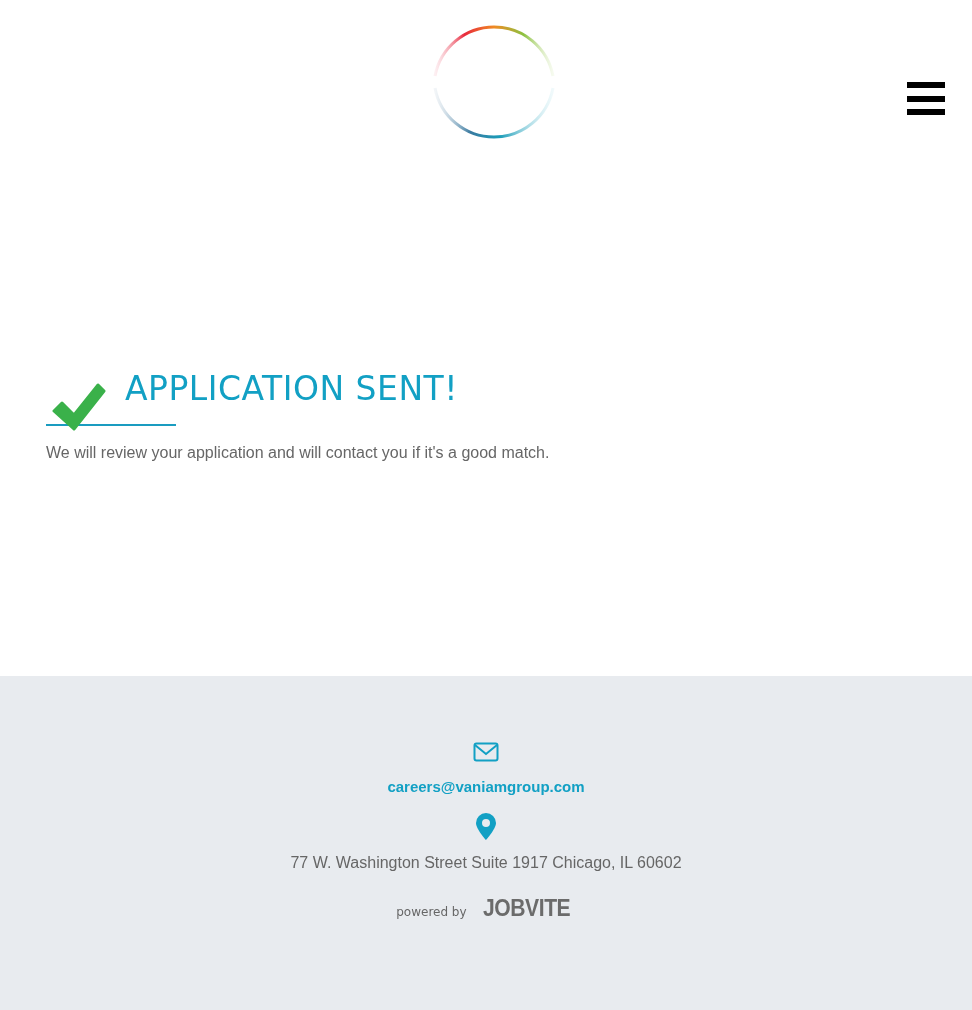  What do you see at coordinates (926, 98) in the screenshot?
I see `menu-icon` at bounding box center [926, 98].